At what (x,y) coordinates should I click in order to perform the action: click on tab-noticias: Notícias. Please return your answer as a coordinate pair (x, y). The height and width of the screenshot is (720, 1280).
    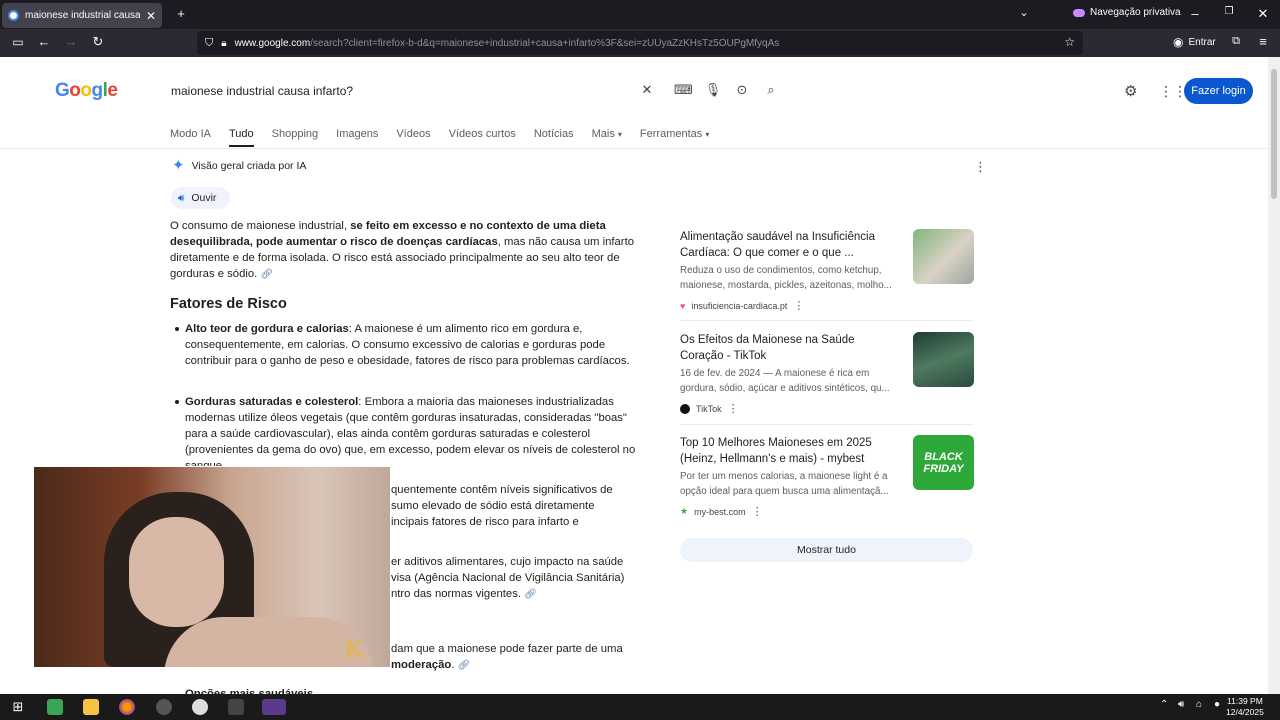
    Looking at the image, I should click on (554, 134).